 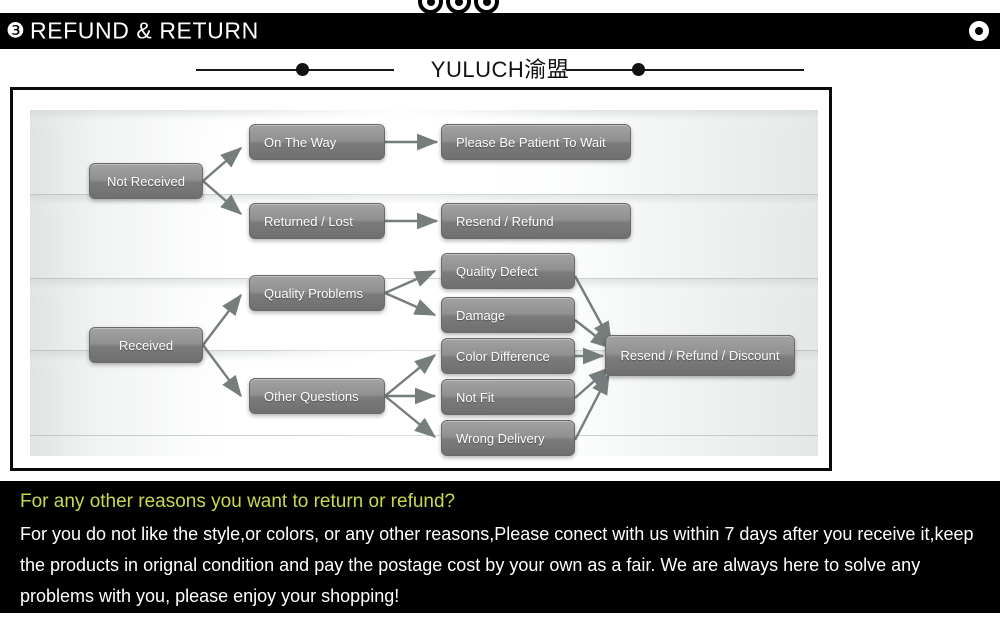 What do you see at coordinates (500, 438) in the screenshot?
I see `flow-box-label: Wrong Delivery` at bounding box center [500, 438].